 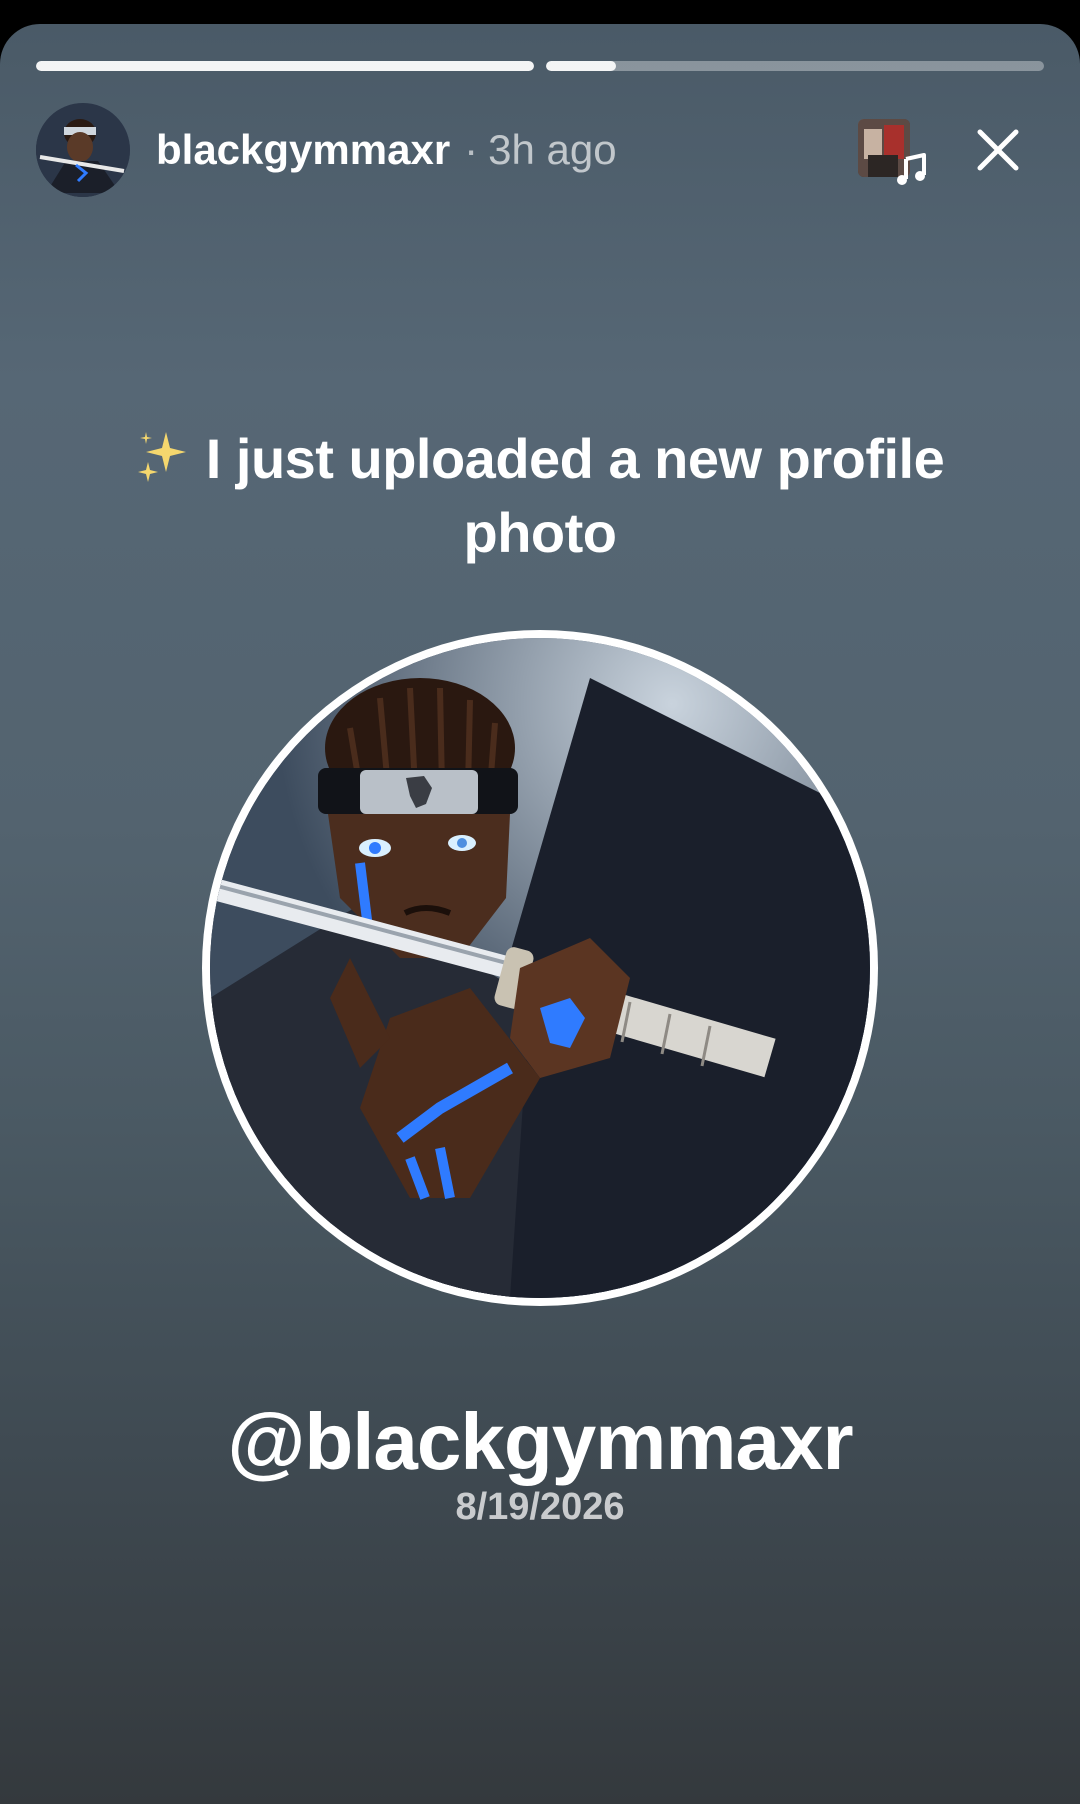 What do you see at coordinates (575, 495) in the screenshot?
I see `caption-text: I just uploaded a new profile photo` at bounding box center [575, 495].